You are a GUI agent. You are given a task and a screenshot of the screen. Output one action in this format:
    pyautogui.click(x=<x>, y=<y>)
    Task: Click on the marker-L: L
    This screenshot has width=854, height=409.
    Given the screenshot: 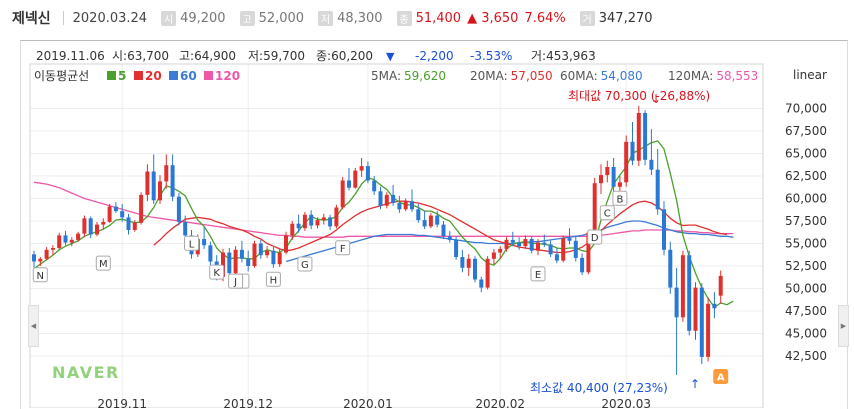 What is the action you would take?
    pyautogui.click(x=191, y=243)
    